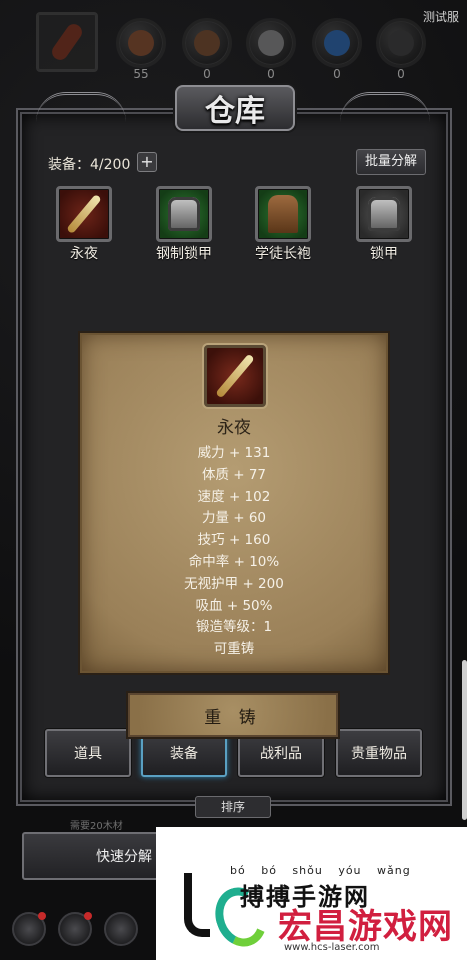 The image size is (467, 960). I want to click on stat-line: 威力 + 131, so click(234, 453).